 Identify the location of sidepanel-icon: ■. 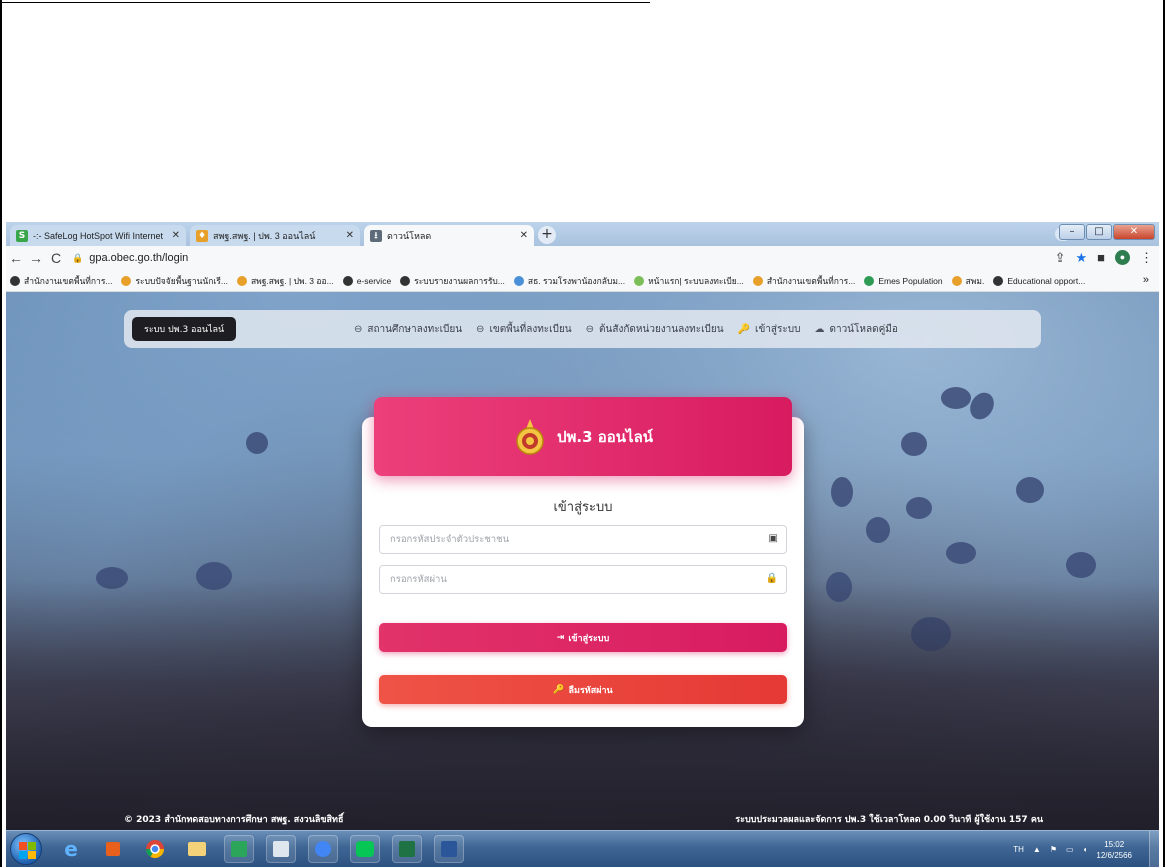
(1101, 258).